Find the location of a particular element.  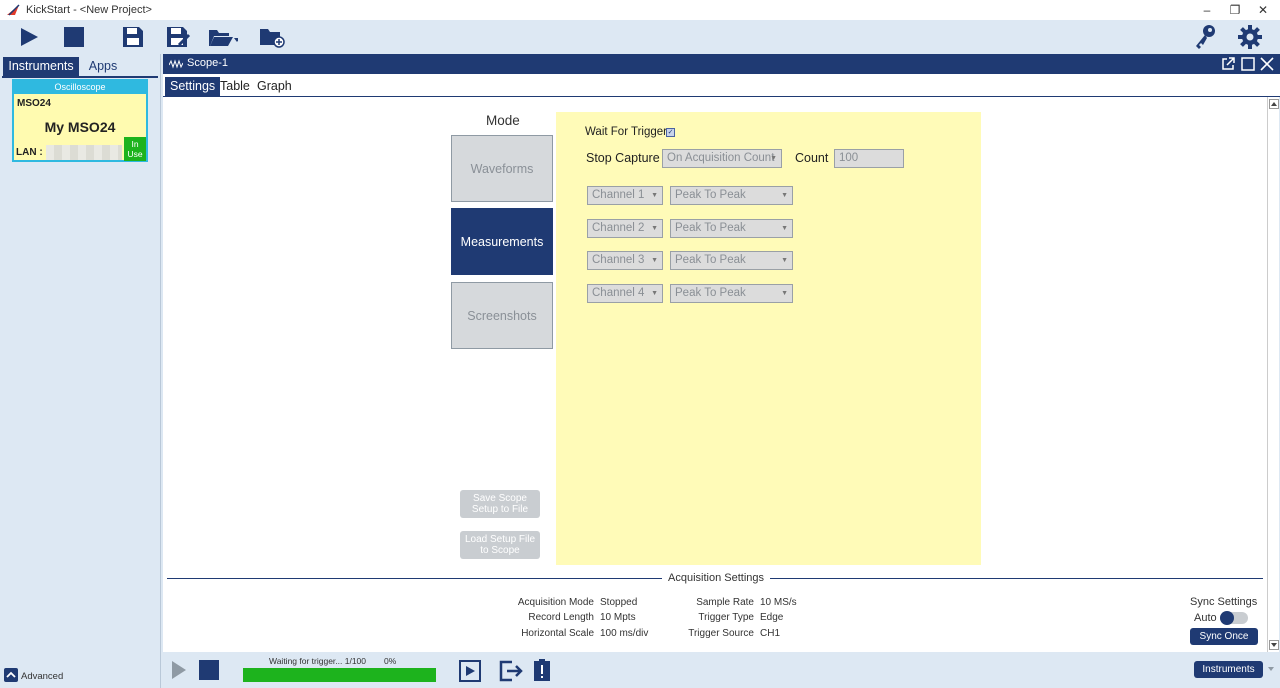

popout-icon is located at coordinates (1228, 64).